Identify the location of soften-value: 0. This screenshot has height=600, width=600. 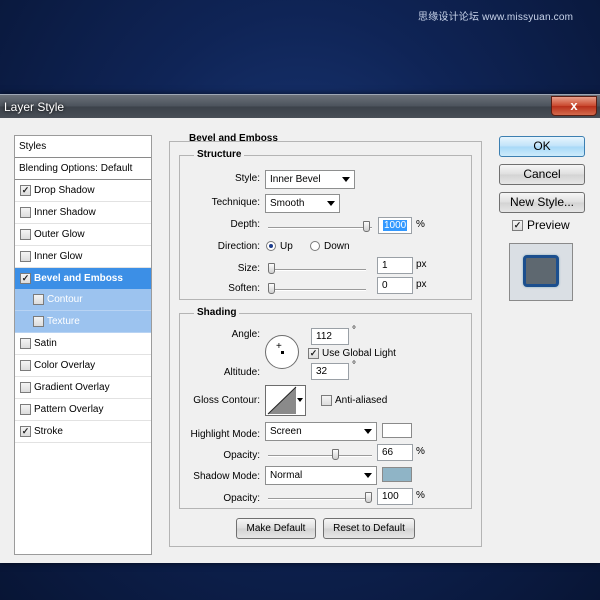
(385, 285).